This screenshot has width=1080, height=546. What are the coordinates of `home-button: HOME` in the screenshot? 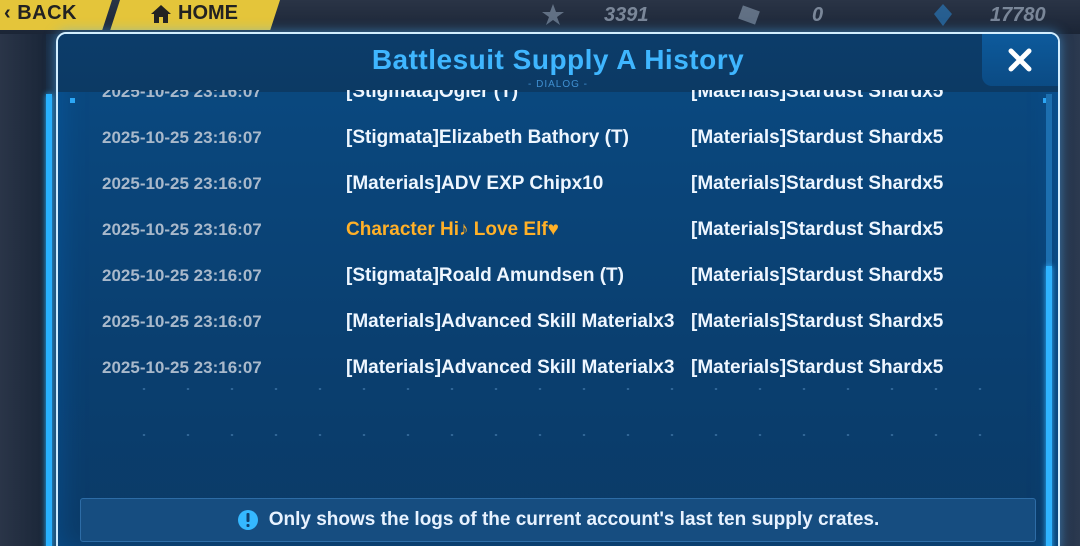 It's located at (200, 15).